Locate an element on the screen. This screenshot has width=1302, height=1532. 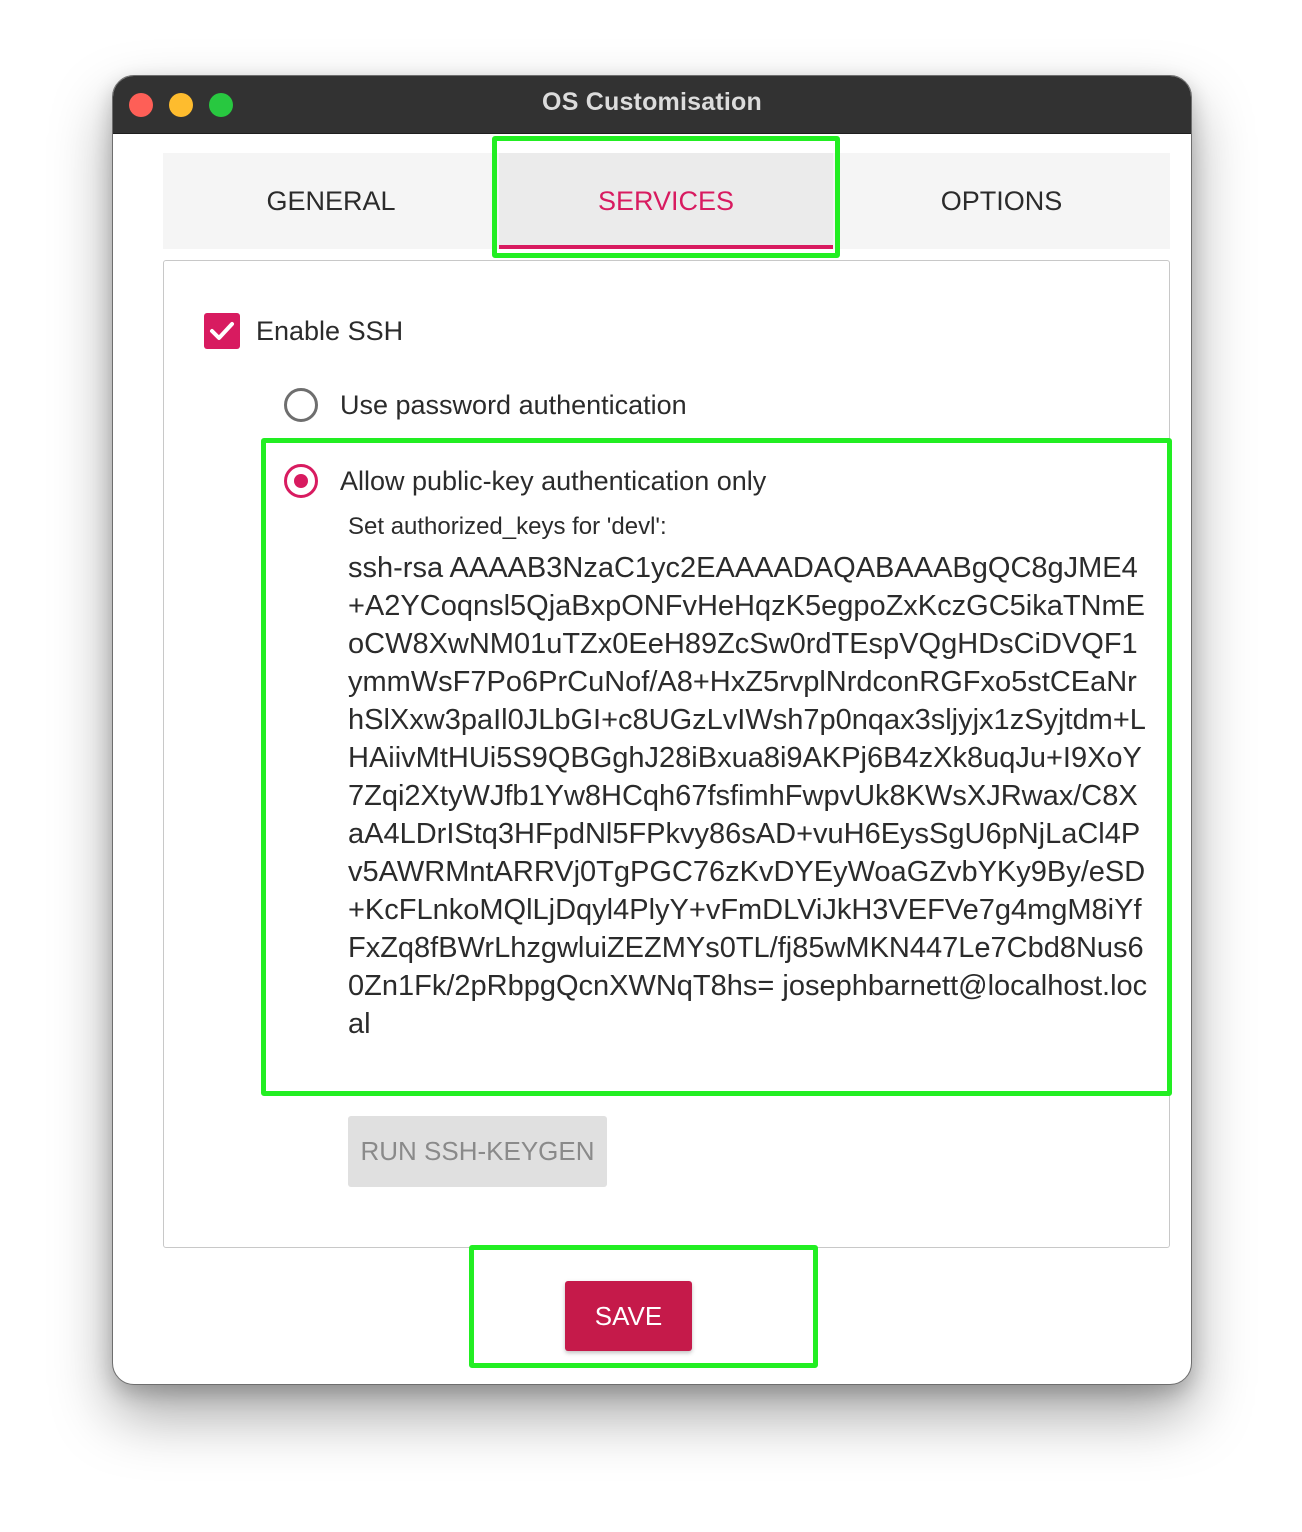
tab-bar: GENERAL SERVICES OPTIONS is located at coordinates (666, 201).